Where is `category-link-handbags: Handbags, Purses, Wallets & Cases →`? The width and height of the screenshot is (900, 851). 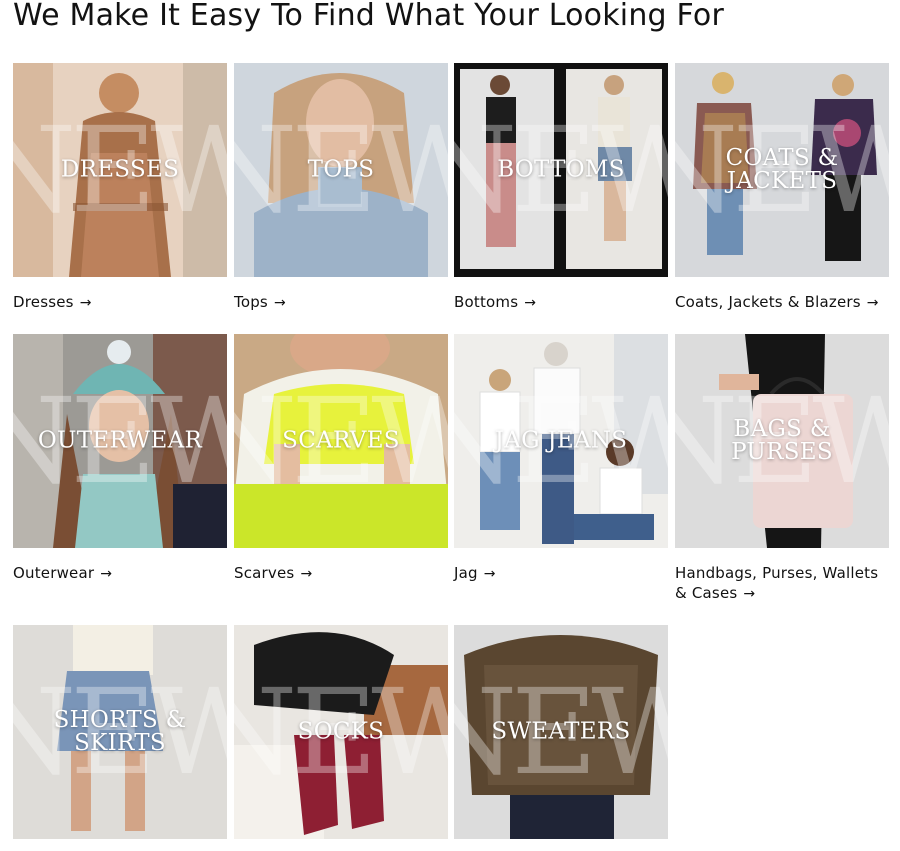
category-link-handbags: Handbags, Purses, Wallets & Cases → is located at coordinates (782, 583).